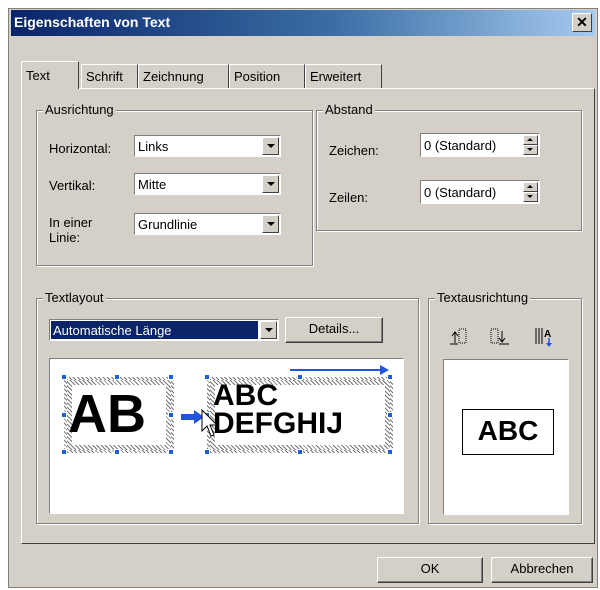 This screenshot has width=600, height=590. Describe the element at coordinates (339, 370) in the screenshot. I see `expand-arrow-icon` at that location.